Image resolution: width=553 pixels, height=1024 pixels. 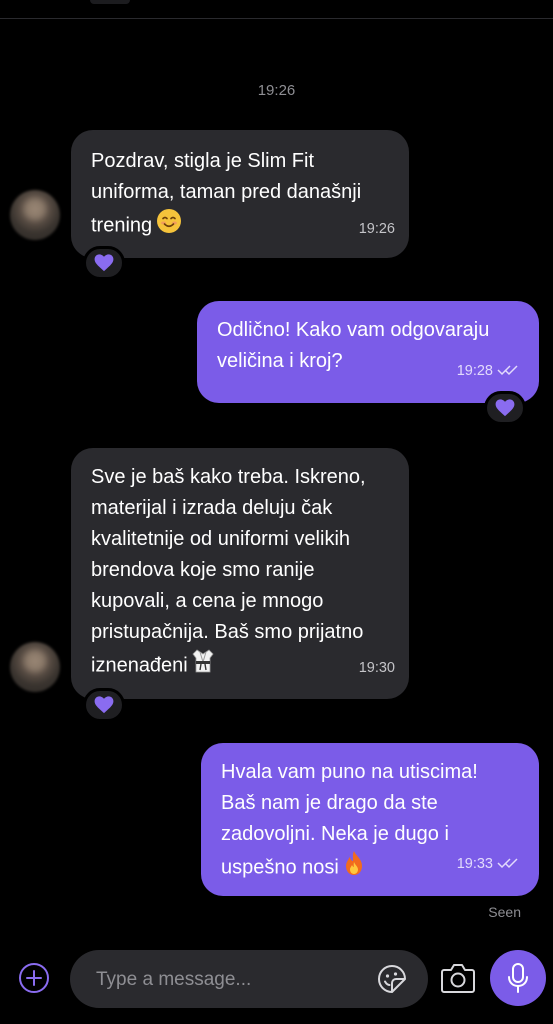 I want to click on message-composer, so click(x=249, y=980).